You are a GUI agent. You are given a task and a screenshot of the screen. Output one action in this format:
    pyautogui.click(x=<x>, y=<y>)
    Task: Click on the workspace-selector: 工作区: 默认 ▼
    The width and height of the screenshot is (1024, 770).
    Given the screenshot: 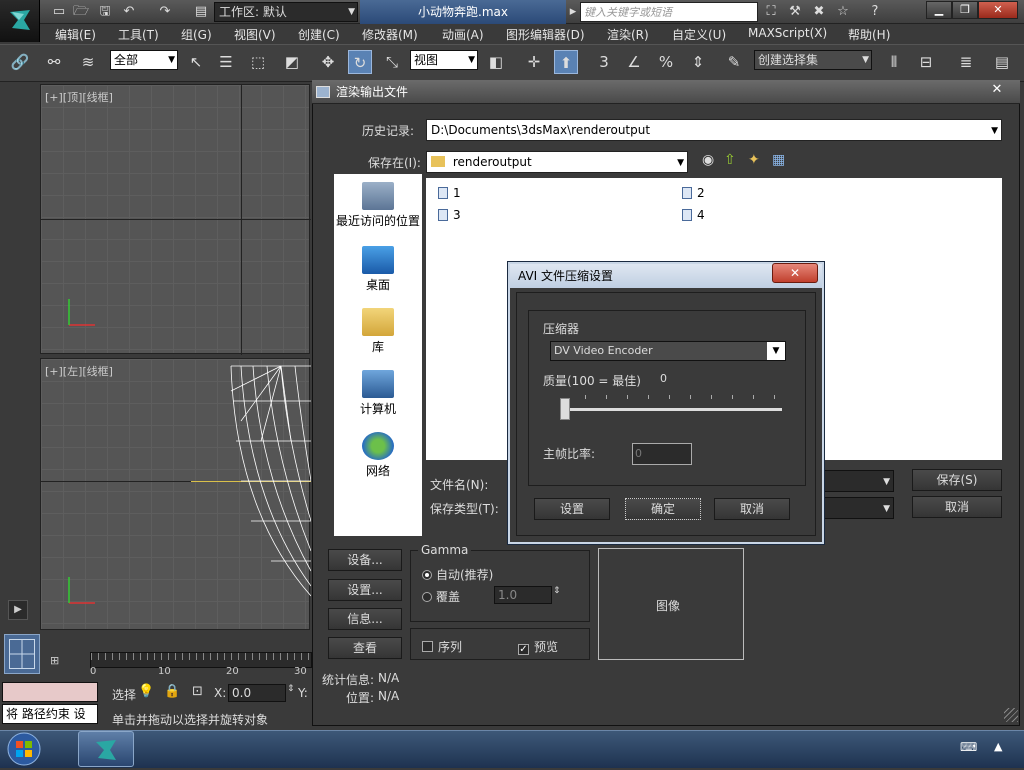 What is the action you would take?
    pyautogui.click(x=286, y=12)
    